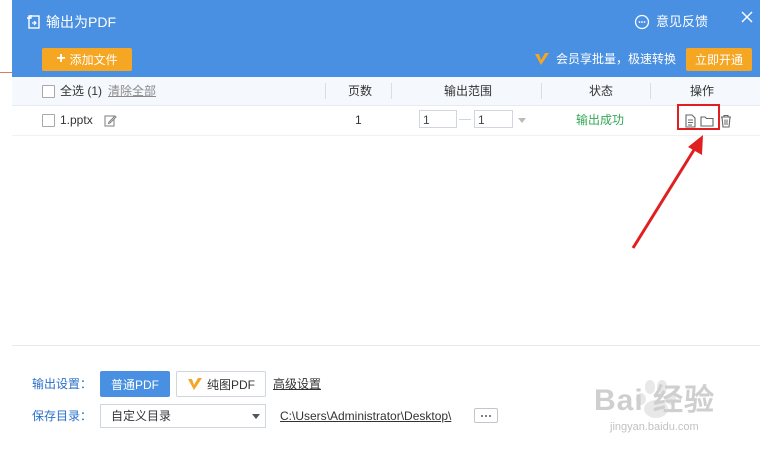  I want to click on pdf-export-icon, so click(33, 22).